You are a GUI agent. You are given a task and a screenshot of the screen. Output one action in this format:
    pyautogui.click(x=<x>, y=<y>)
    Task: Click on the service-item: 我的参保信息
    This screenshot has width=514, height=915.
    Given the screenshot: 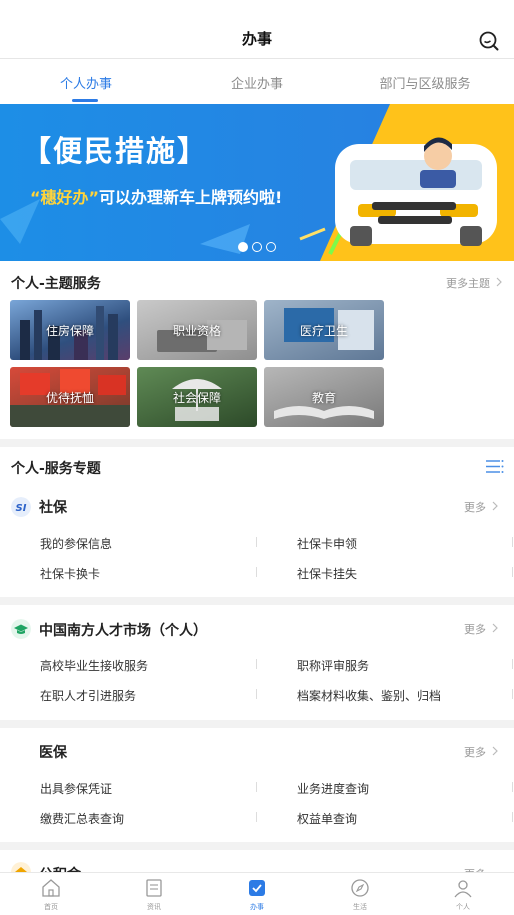 What is the action you would take?
    pyautogui.click(x=76, y=543)
    